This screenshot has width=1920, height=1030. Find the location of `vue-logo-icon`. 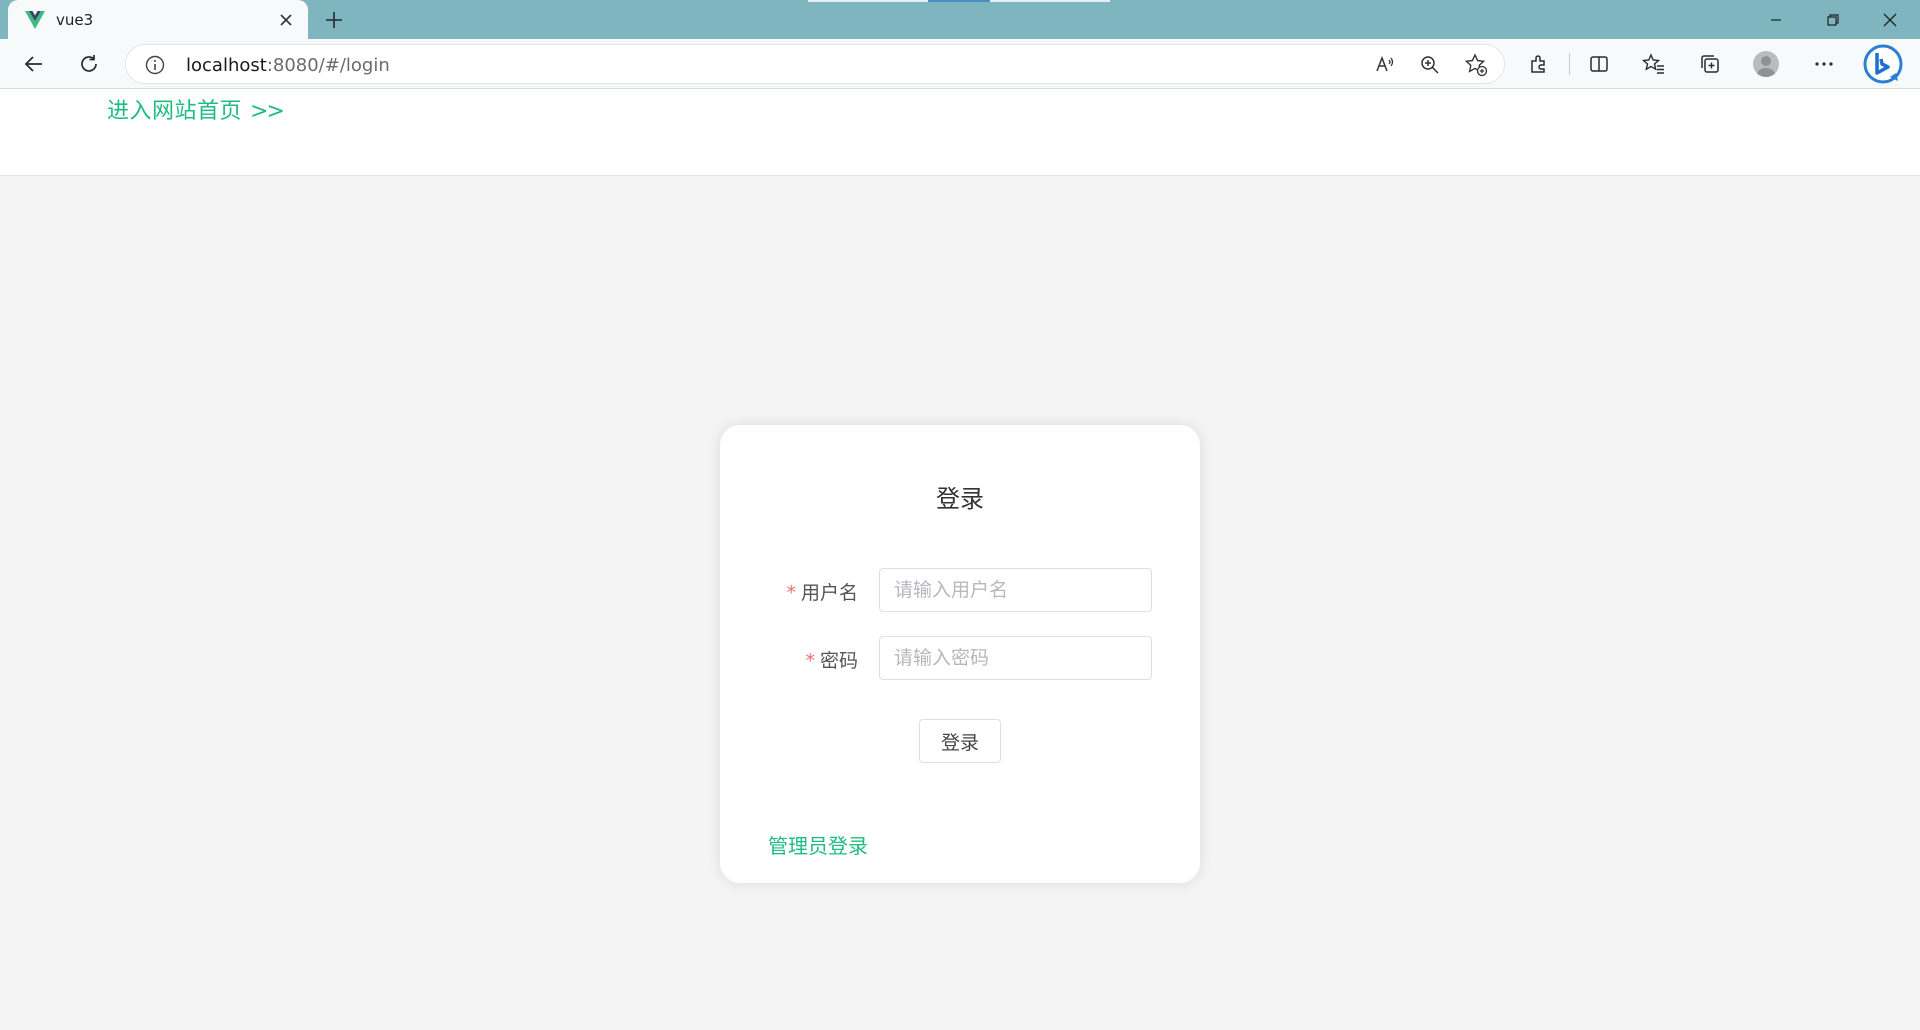

vue-logo-icon is located at coordinates (35, 20).